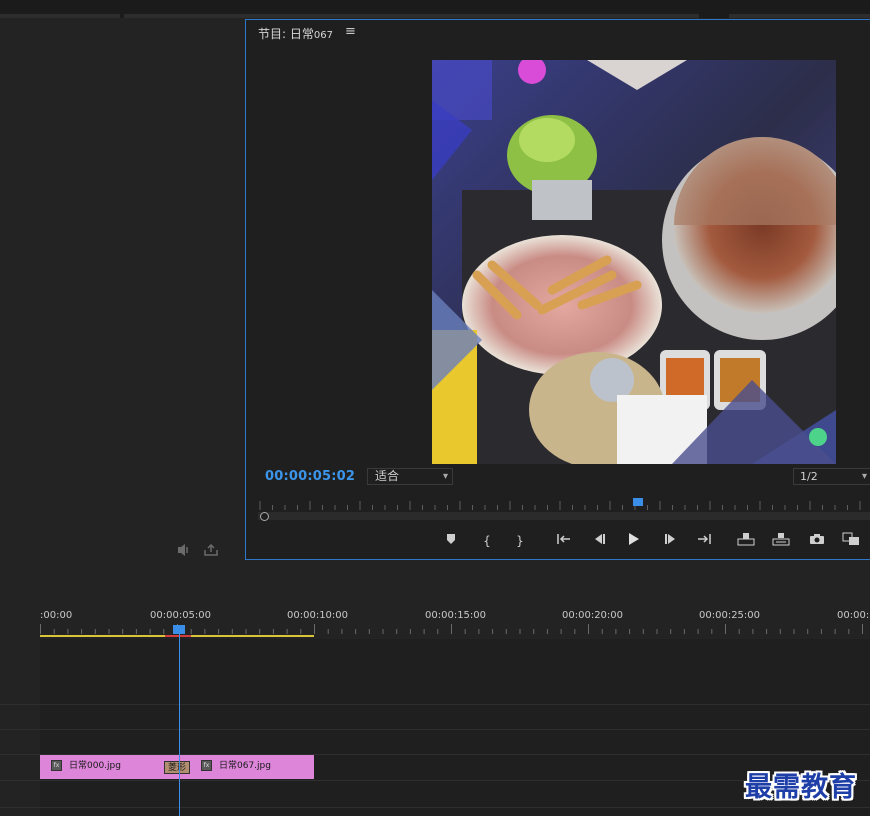 Image resolution: width=870 pixels, height=816 pixels. I want to click on panel-tab-strip, so click(799, 16).